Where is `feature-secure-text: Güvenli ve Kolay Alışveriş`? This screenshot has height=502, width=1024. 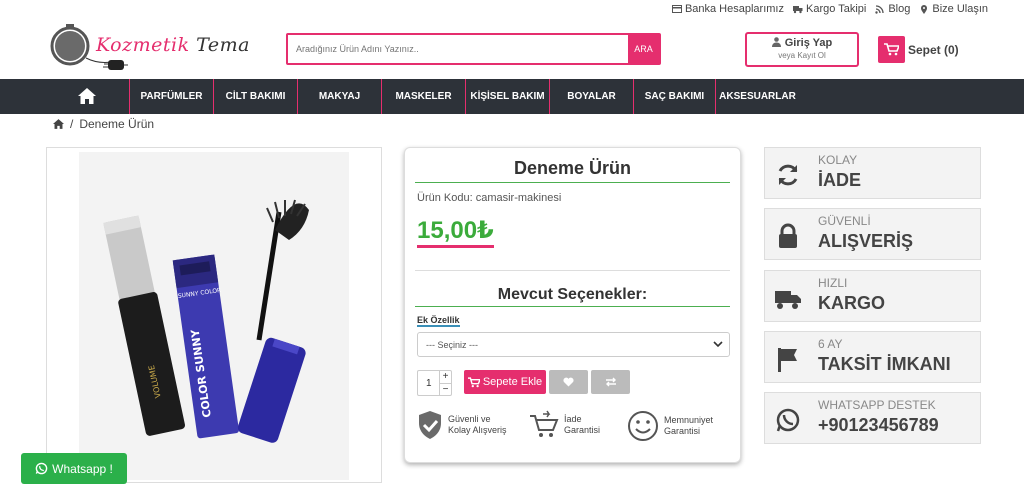
feature-secure-text: Güvenli ve Kolay Alışveriş is located at coordinates (477, 425).